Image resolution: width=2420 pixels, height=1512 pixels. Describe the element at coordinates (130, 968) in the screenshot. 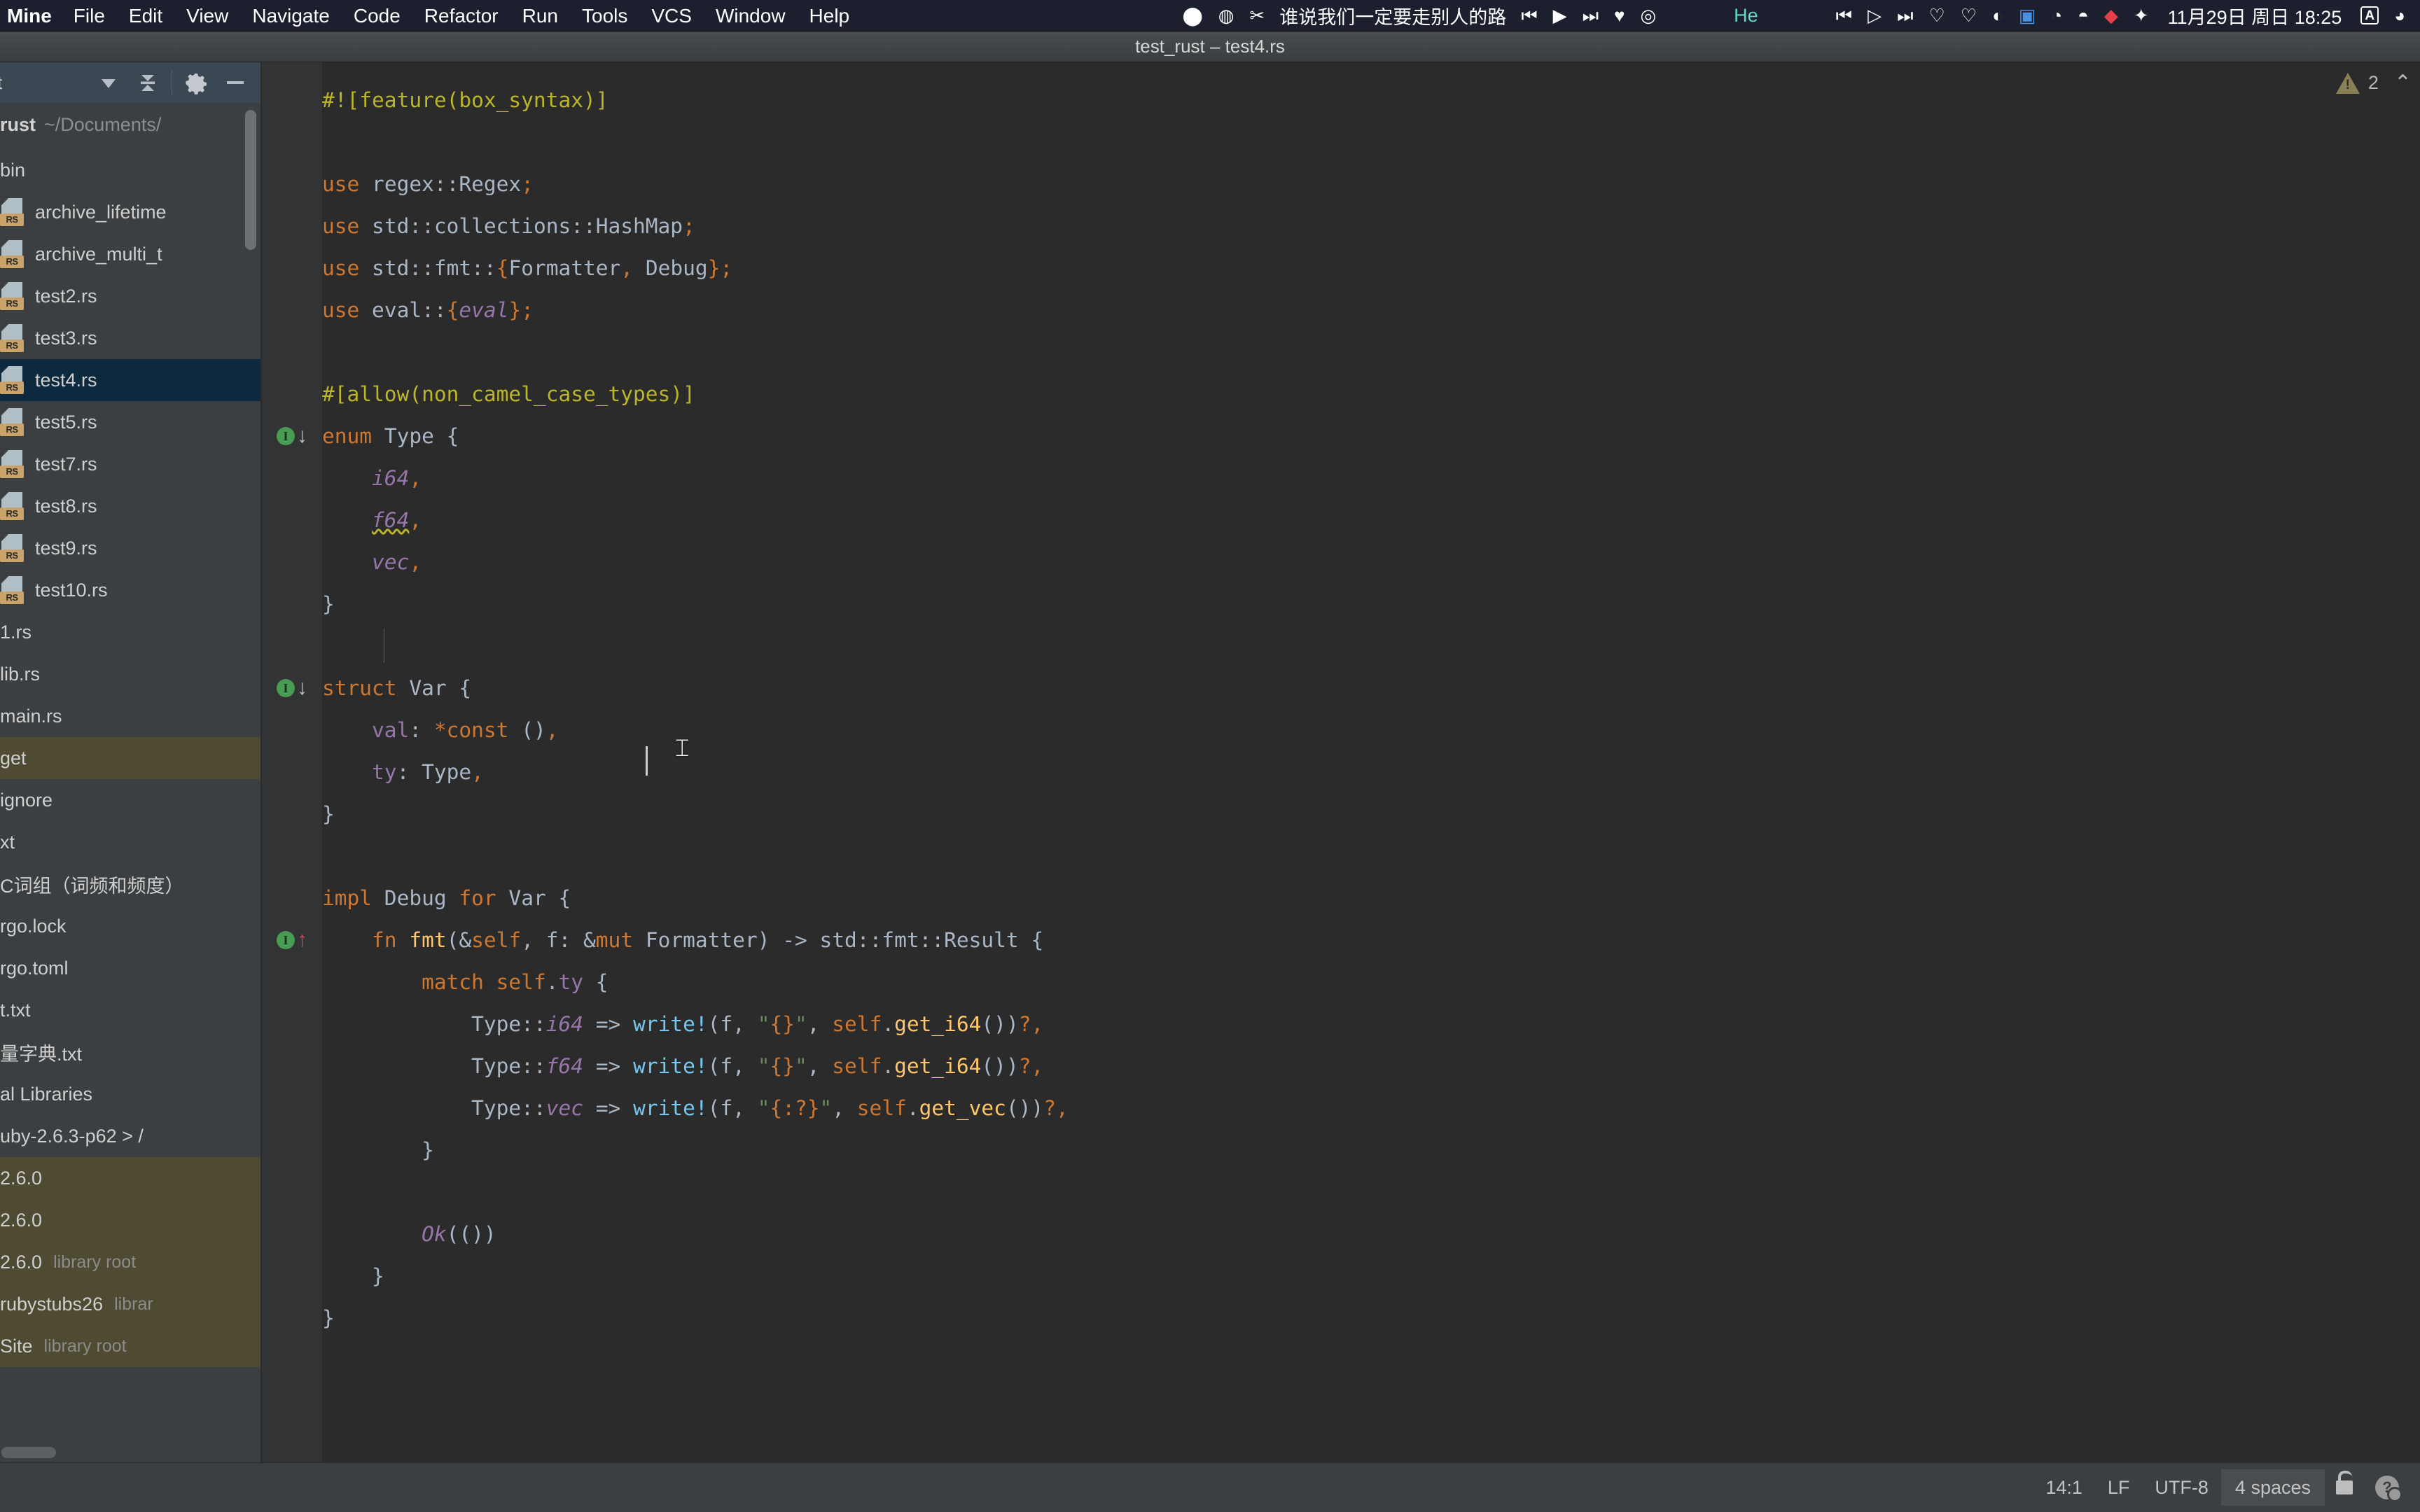

I see `tree-row: rgo.toml` at that location.